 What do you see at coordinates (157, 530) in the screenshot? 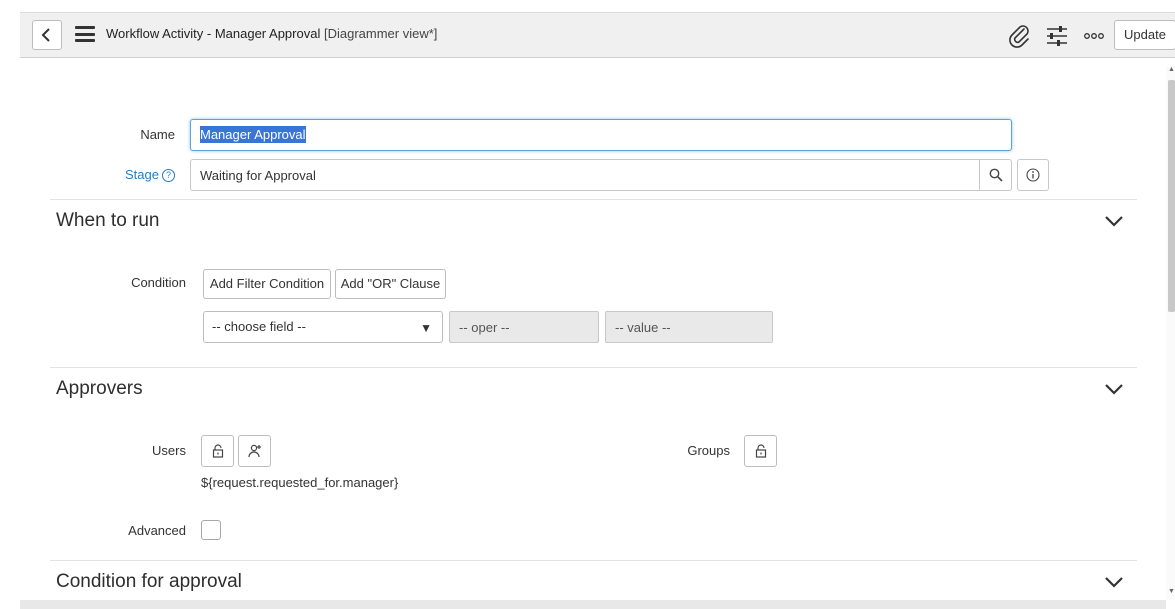
I see `advanced-label: Advanced` at bounding box center [157, 530].